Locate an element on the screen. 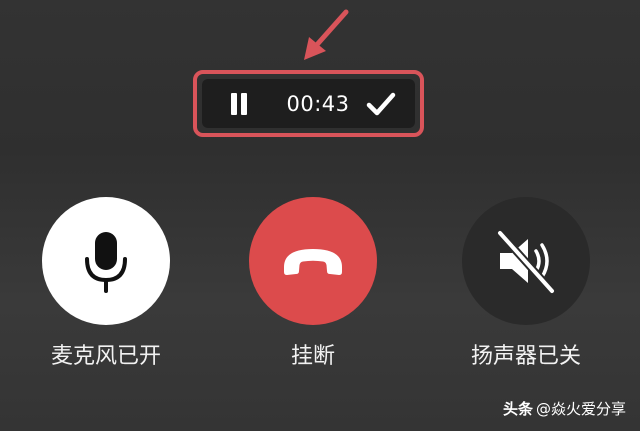  speaker-label: 扬声器已关 is located at coordinates (525, 356).